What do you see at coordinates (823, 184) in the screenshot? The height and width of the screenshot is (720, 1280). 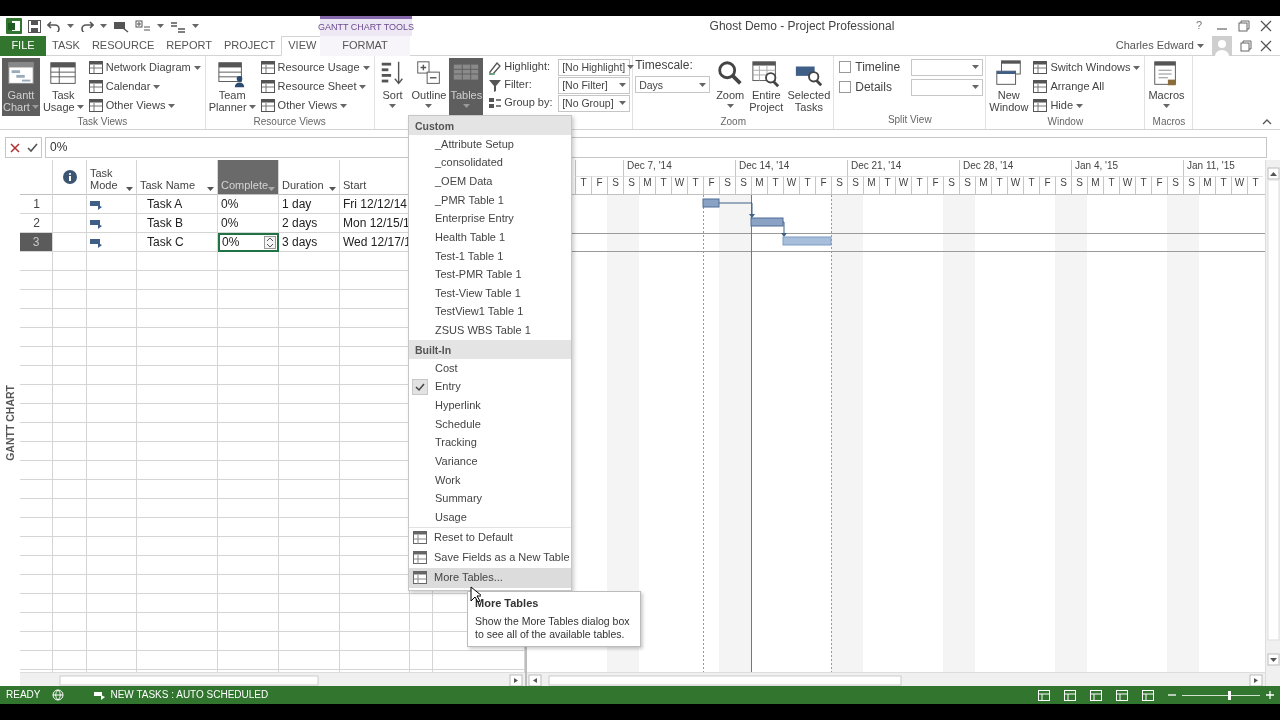 I see `timescale-day: F` at bounding box center [823, 184].